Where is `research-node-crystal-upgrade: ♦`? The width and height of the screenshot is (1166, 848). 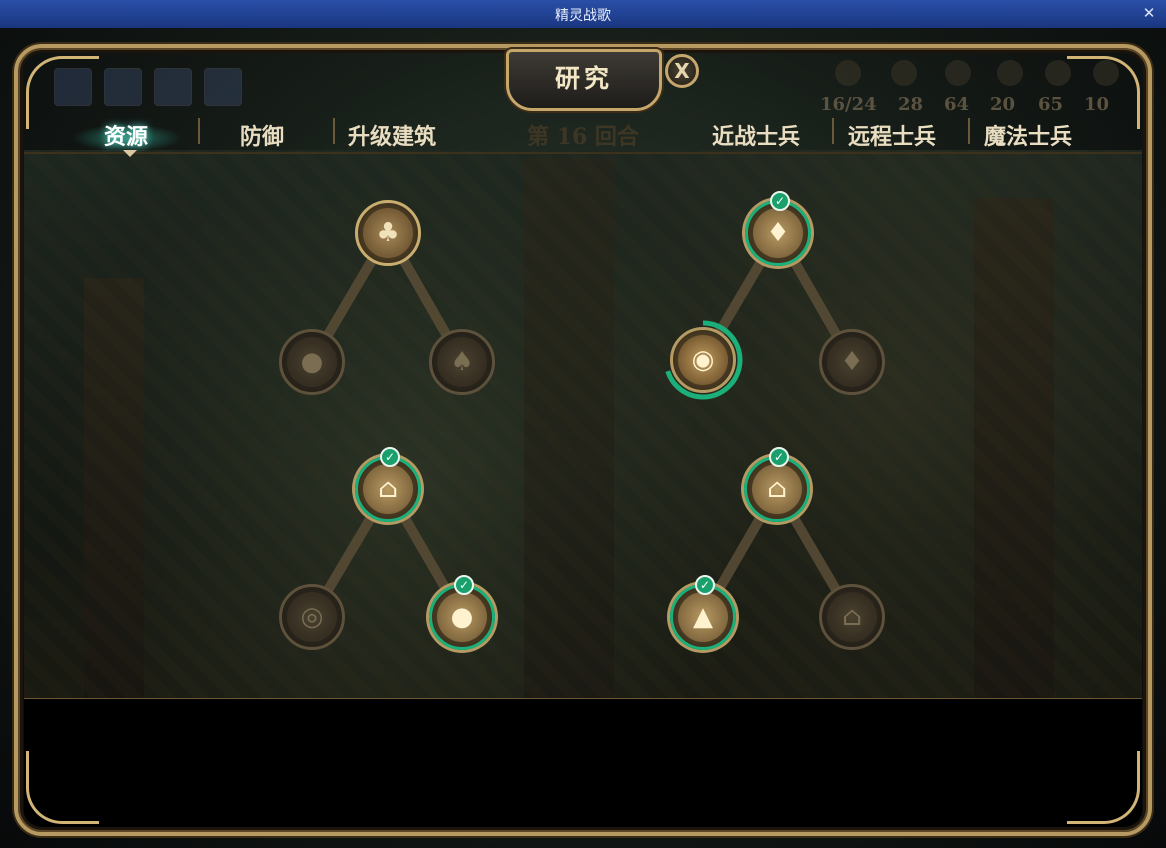
research-node-crystal-upgrade: ♦ is located at coordinates (852, 362).